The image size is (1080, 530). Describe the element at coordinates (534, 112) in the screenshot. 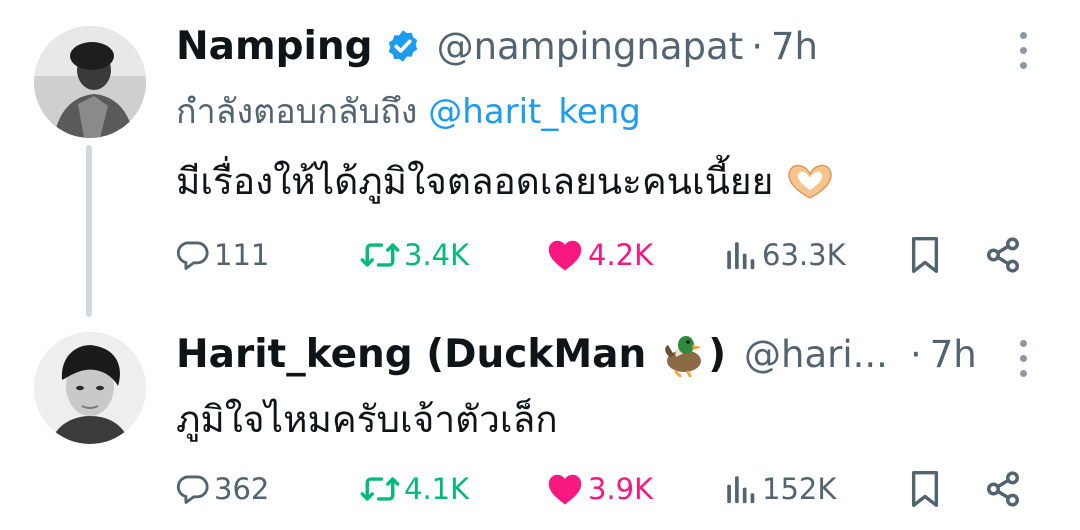

I see `reply-mention-link: @harit_keng` at that location.